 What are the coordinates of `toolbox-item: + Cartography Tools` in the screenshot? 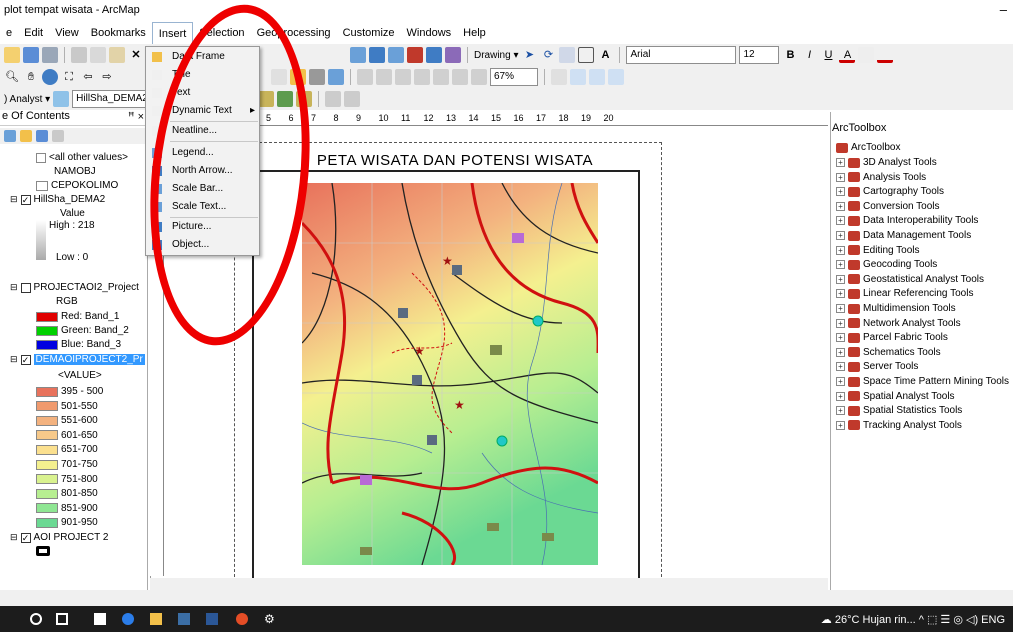 It's located at (890, 191).